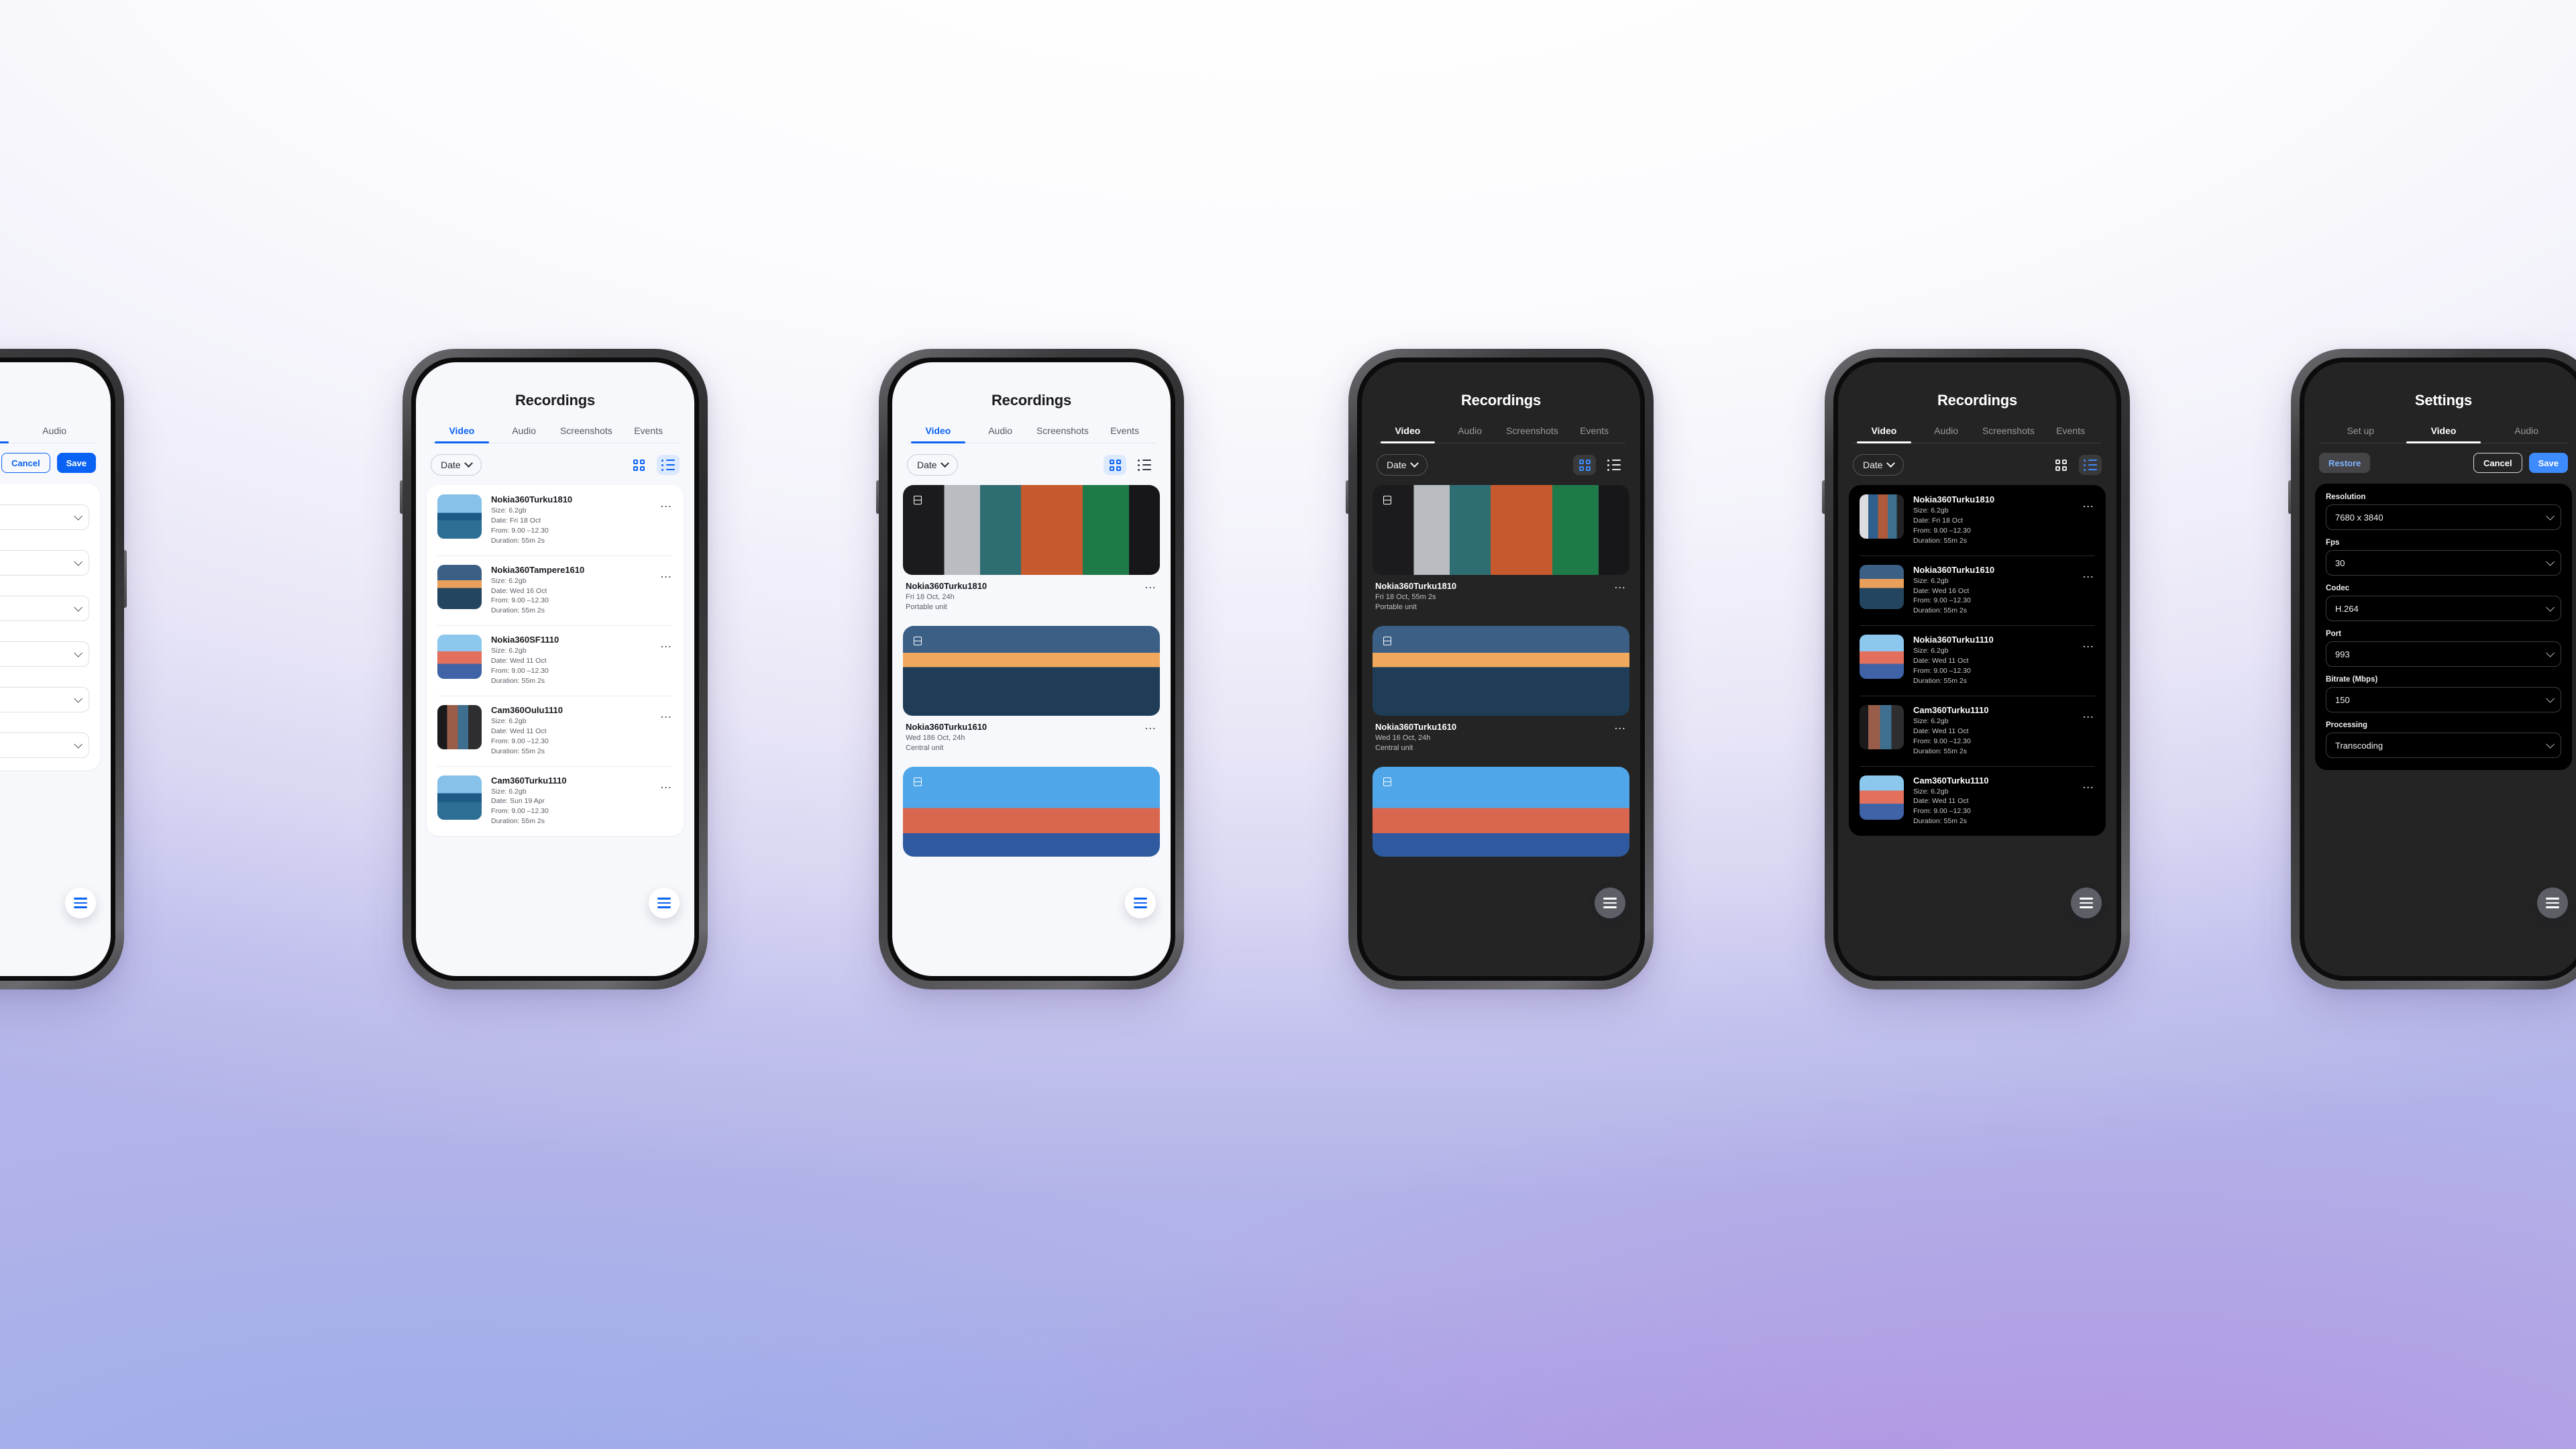 The width and height of the screenshot is (2576, 1449). What do you see at coordinates (2360, 434) in the screenshot?
I see `tab-set-up: Set up` at bounding box center [2360, 434].